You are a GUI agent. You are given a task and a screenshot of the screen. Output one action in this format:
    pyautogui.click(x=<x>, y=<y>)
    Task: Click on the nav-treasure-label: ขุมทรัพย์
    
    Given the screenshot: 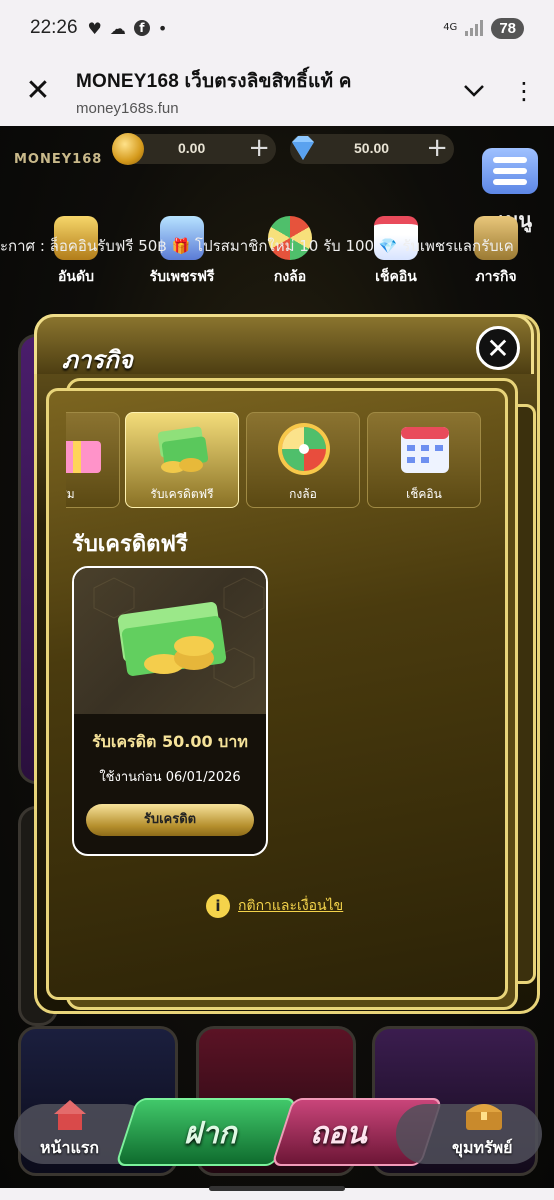 What is the action you would take?
    pyautogui.click(x=482, y=1147)
    